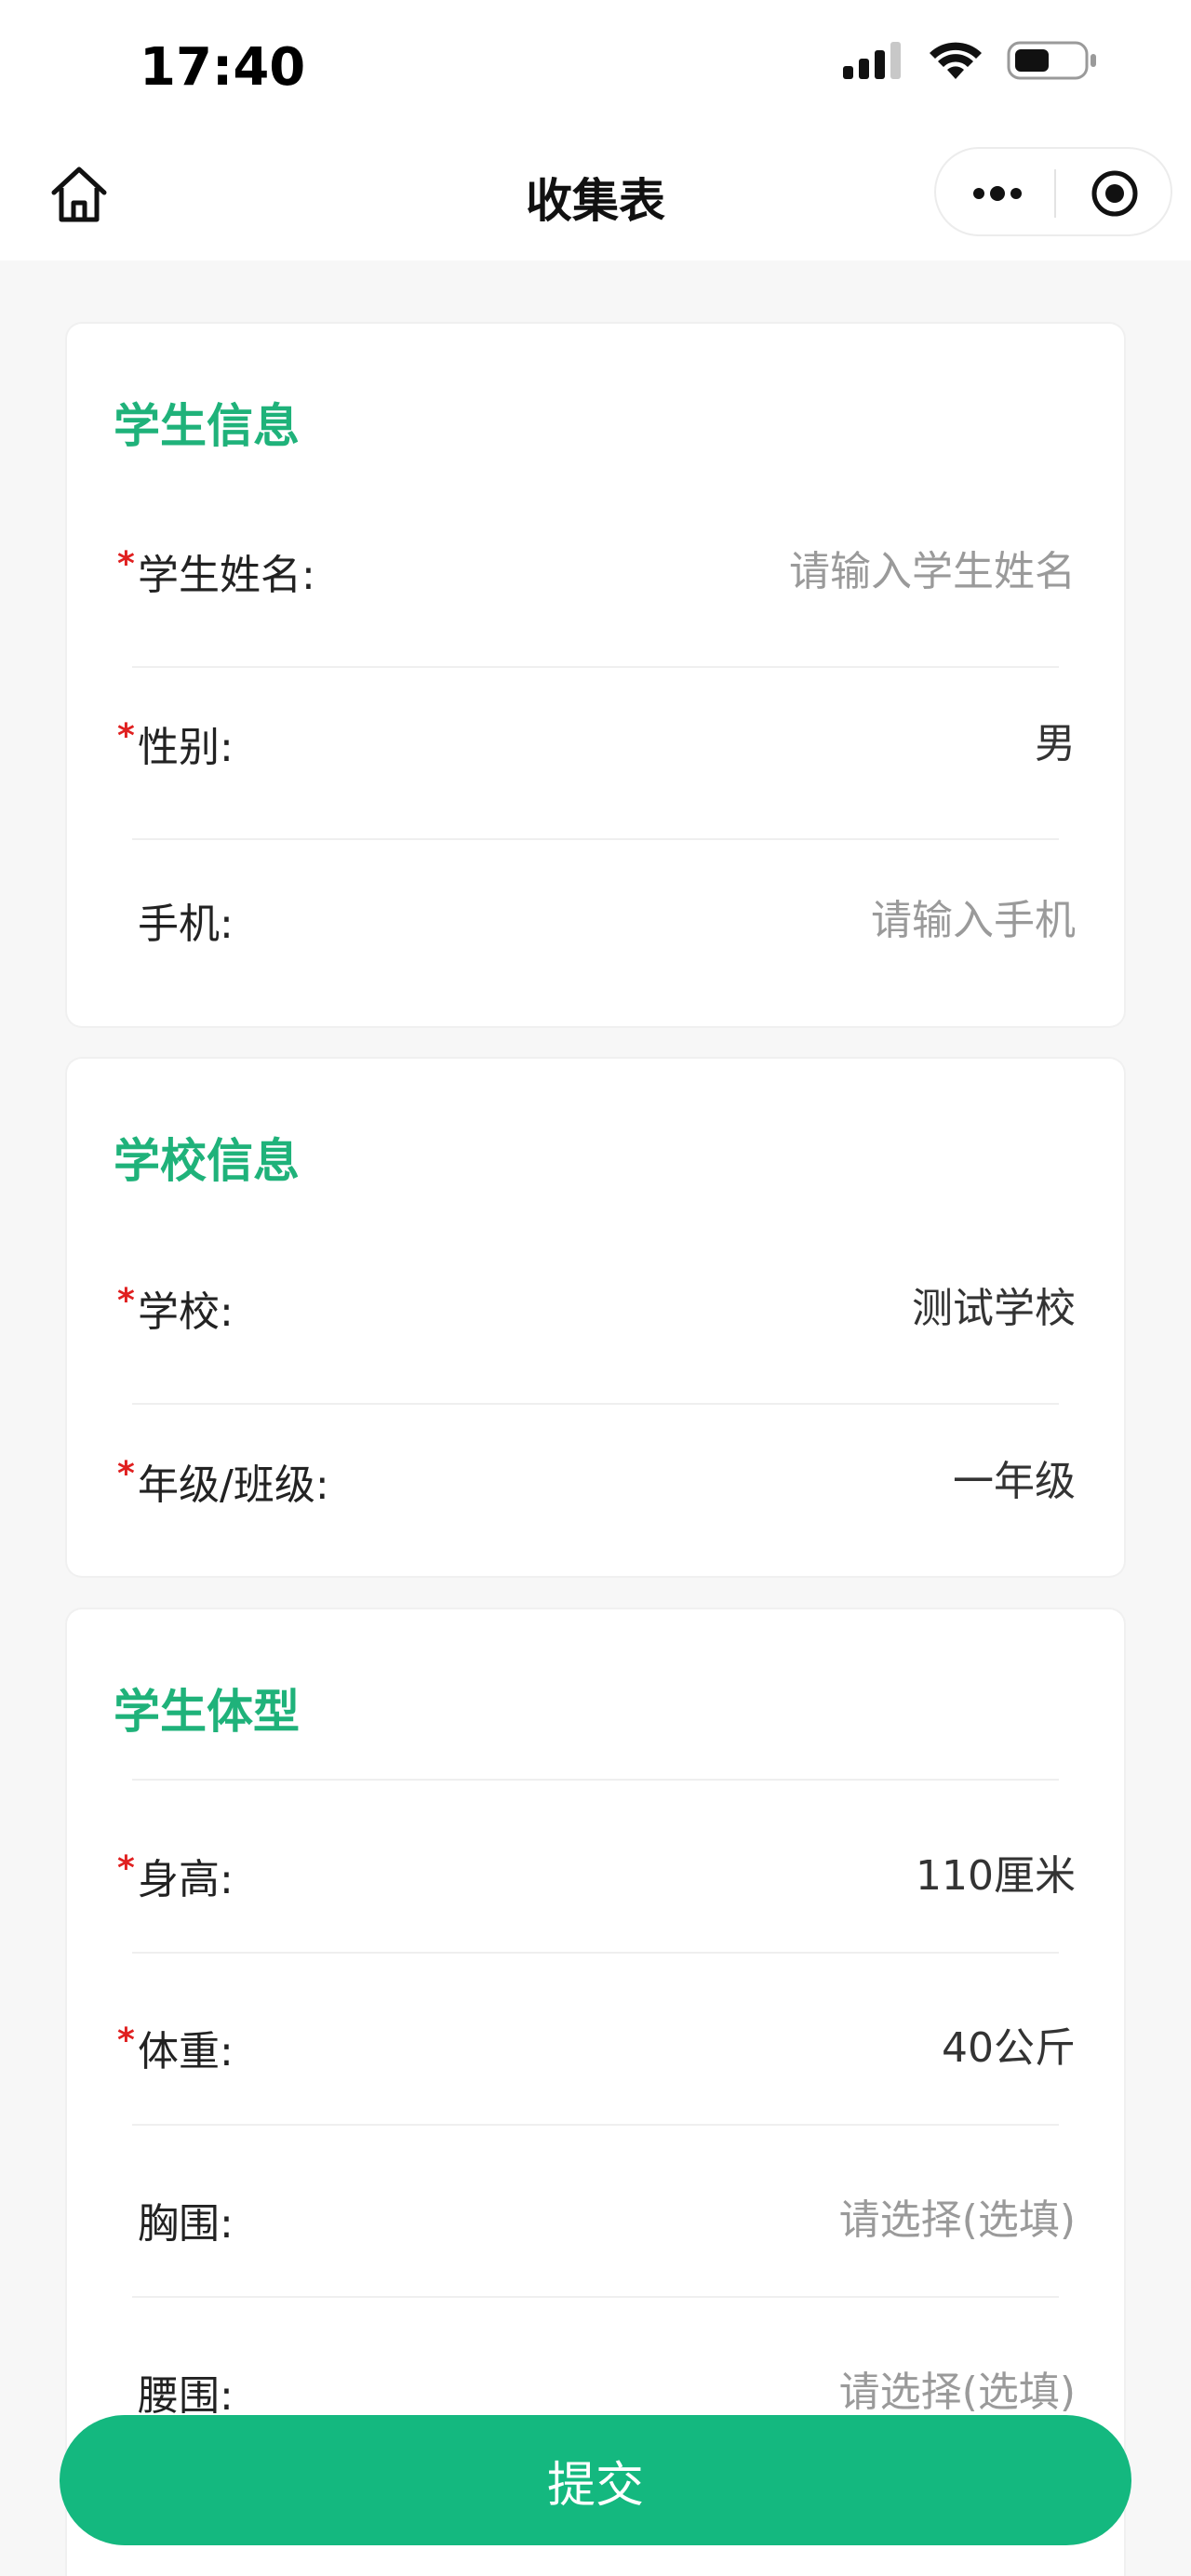  I want to click on more-dots-icon, so click(997, 193).